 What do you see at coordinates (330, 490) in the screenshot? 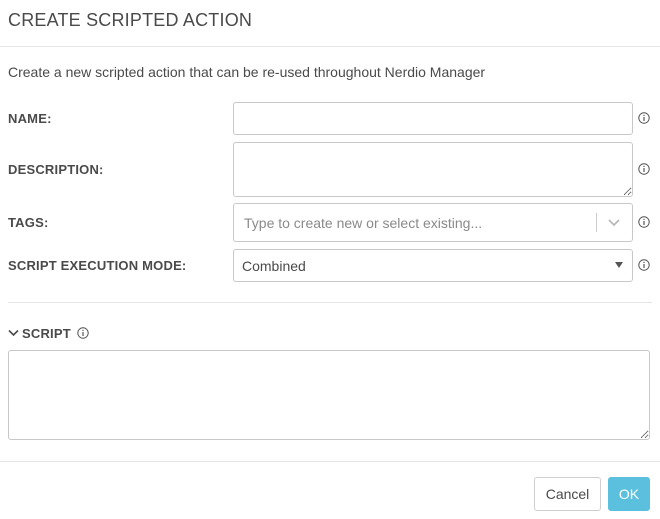
I see `dialog-footer: Cancel OK` at bounding box center [330, 490].